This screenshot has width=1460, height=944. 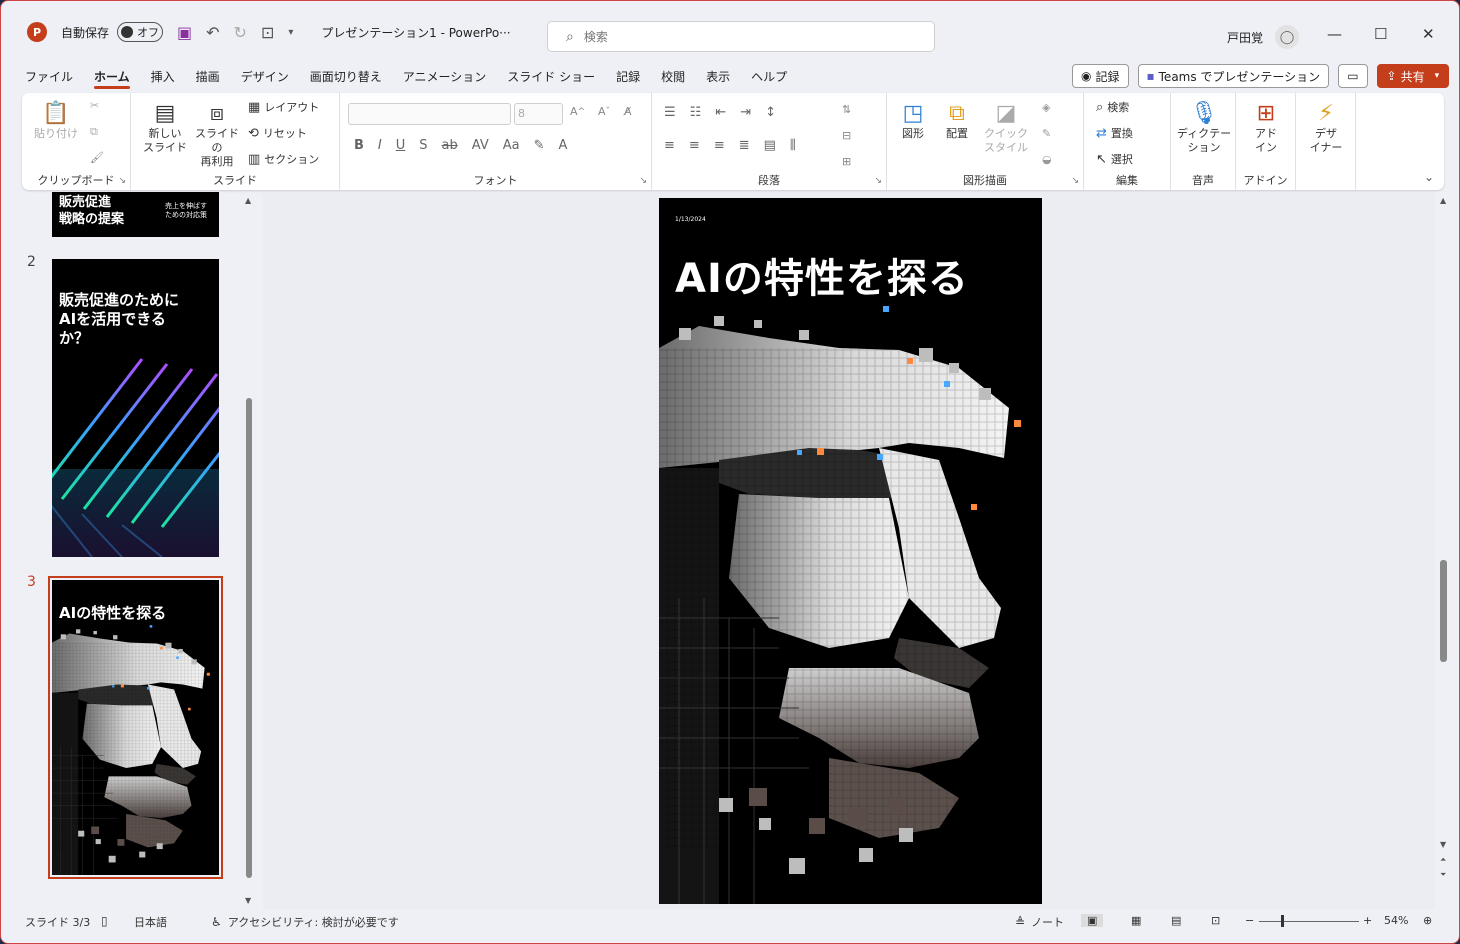 I want to click on close-icon: ✕, so click(x=1428, y=34).